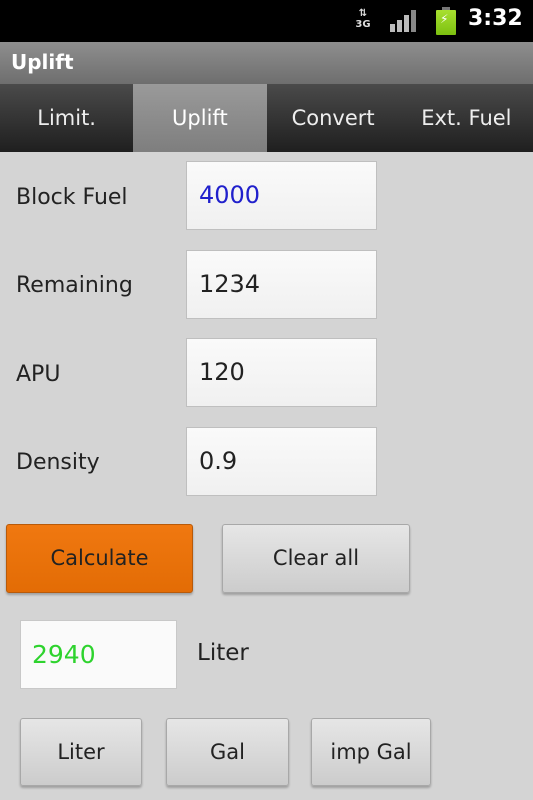  I want to click on tab-uplift: Uplift, so click(200, 118).